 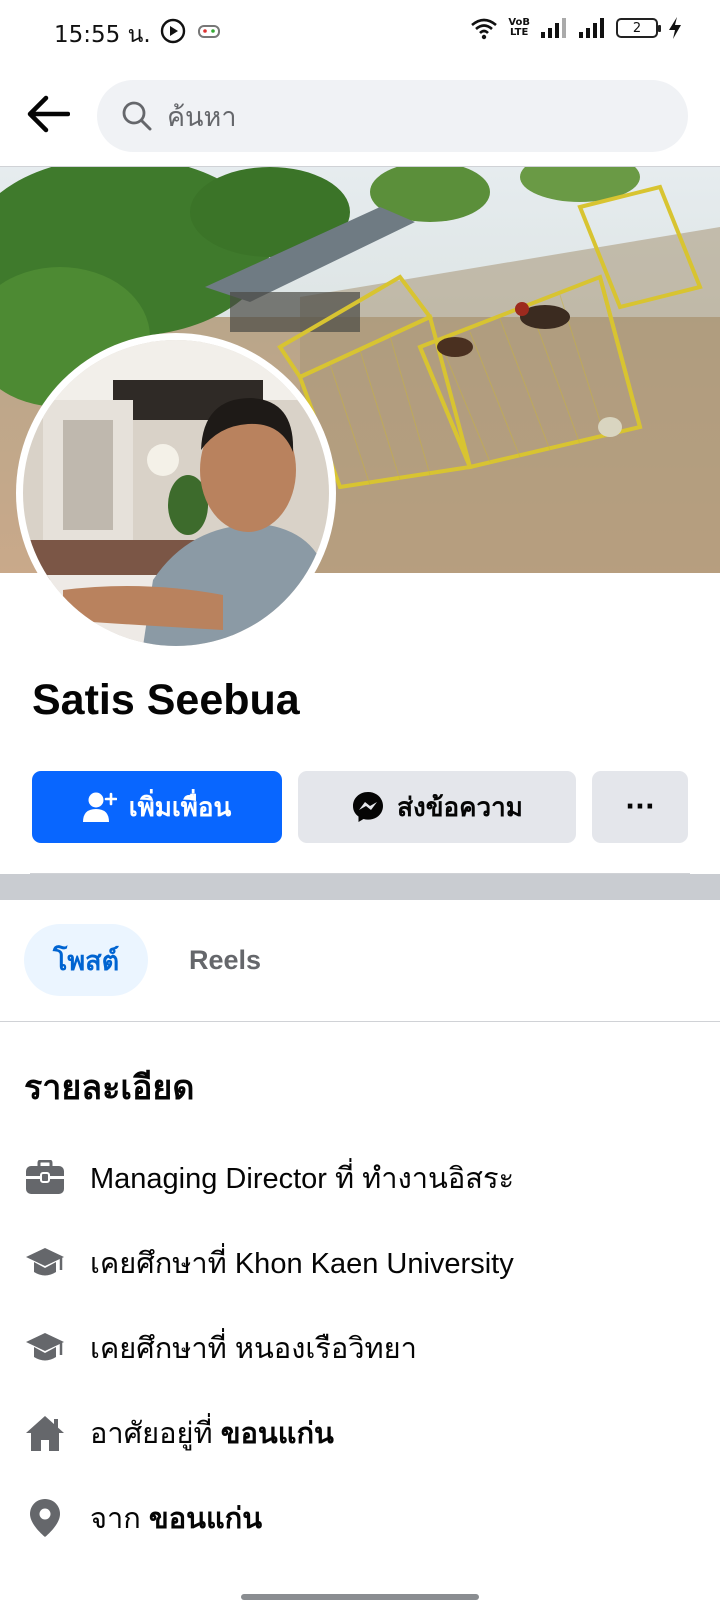 What do you see at coordinates (460, 807) in the screenshot?
I see `message-label: ส่งข้อความ` at bounding box center [460, 807].